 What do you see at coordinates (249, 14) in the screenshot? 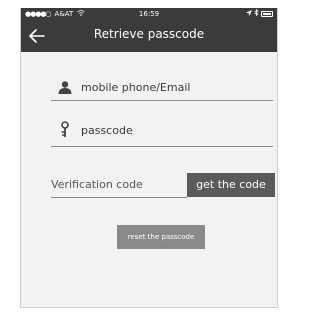
I see `location-arrow-icon` at bounding box center [249, 14].